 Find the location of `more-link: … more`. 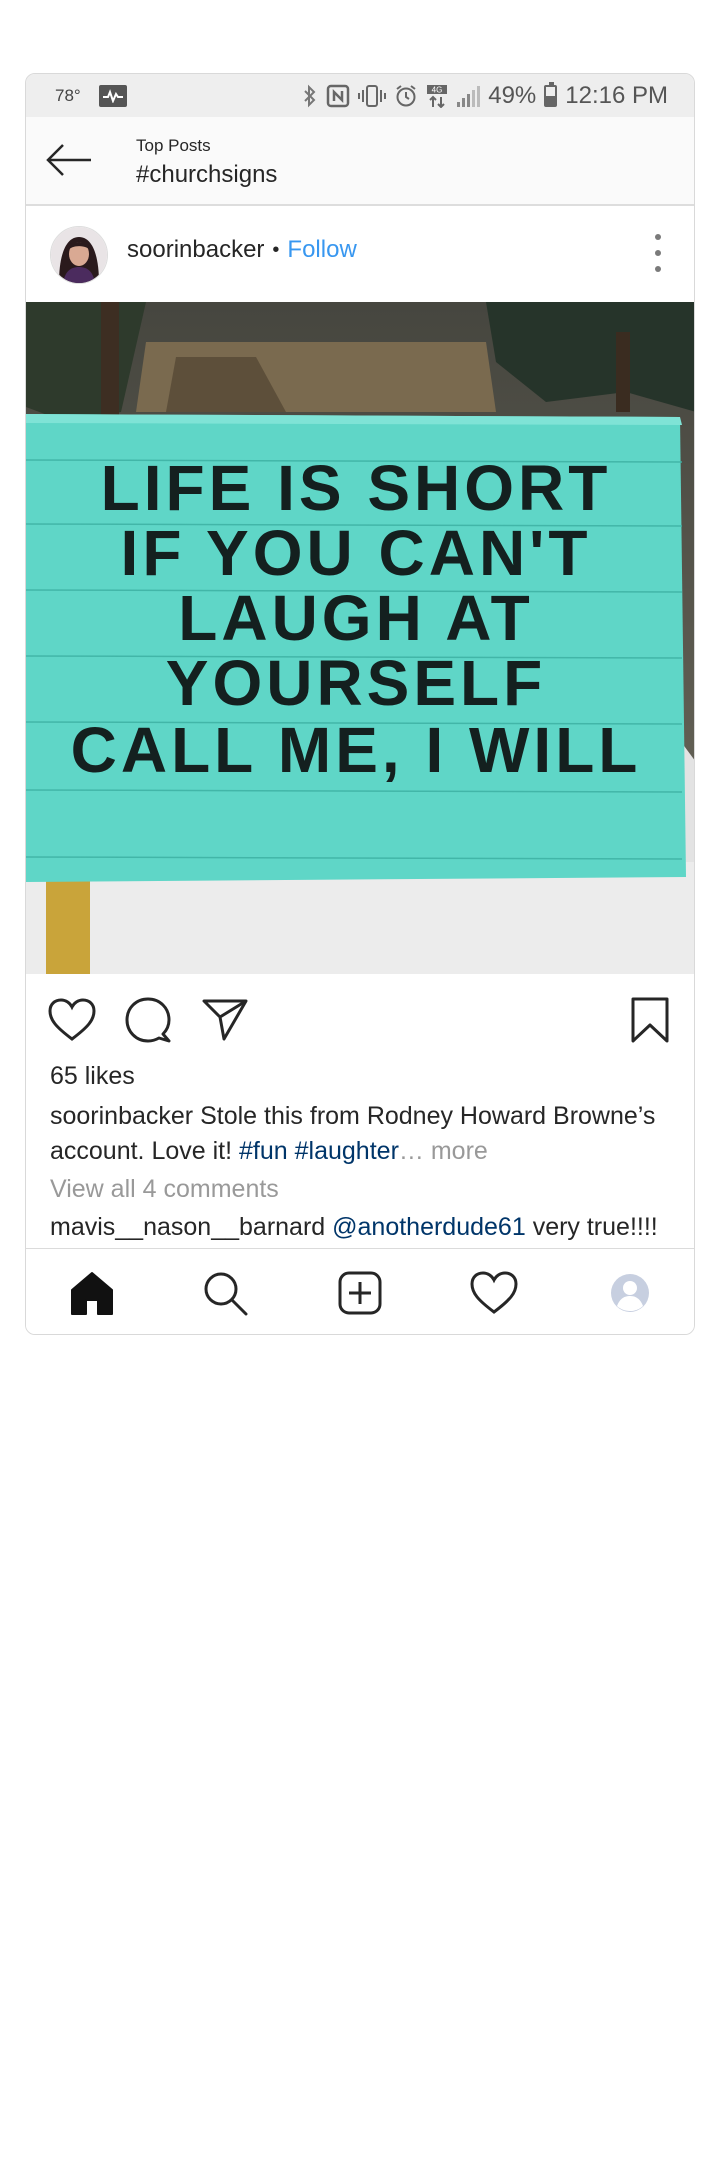

more-link: … more is located at coordinates (443, 1151).